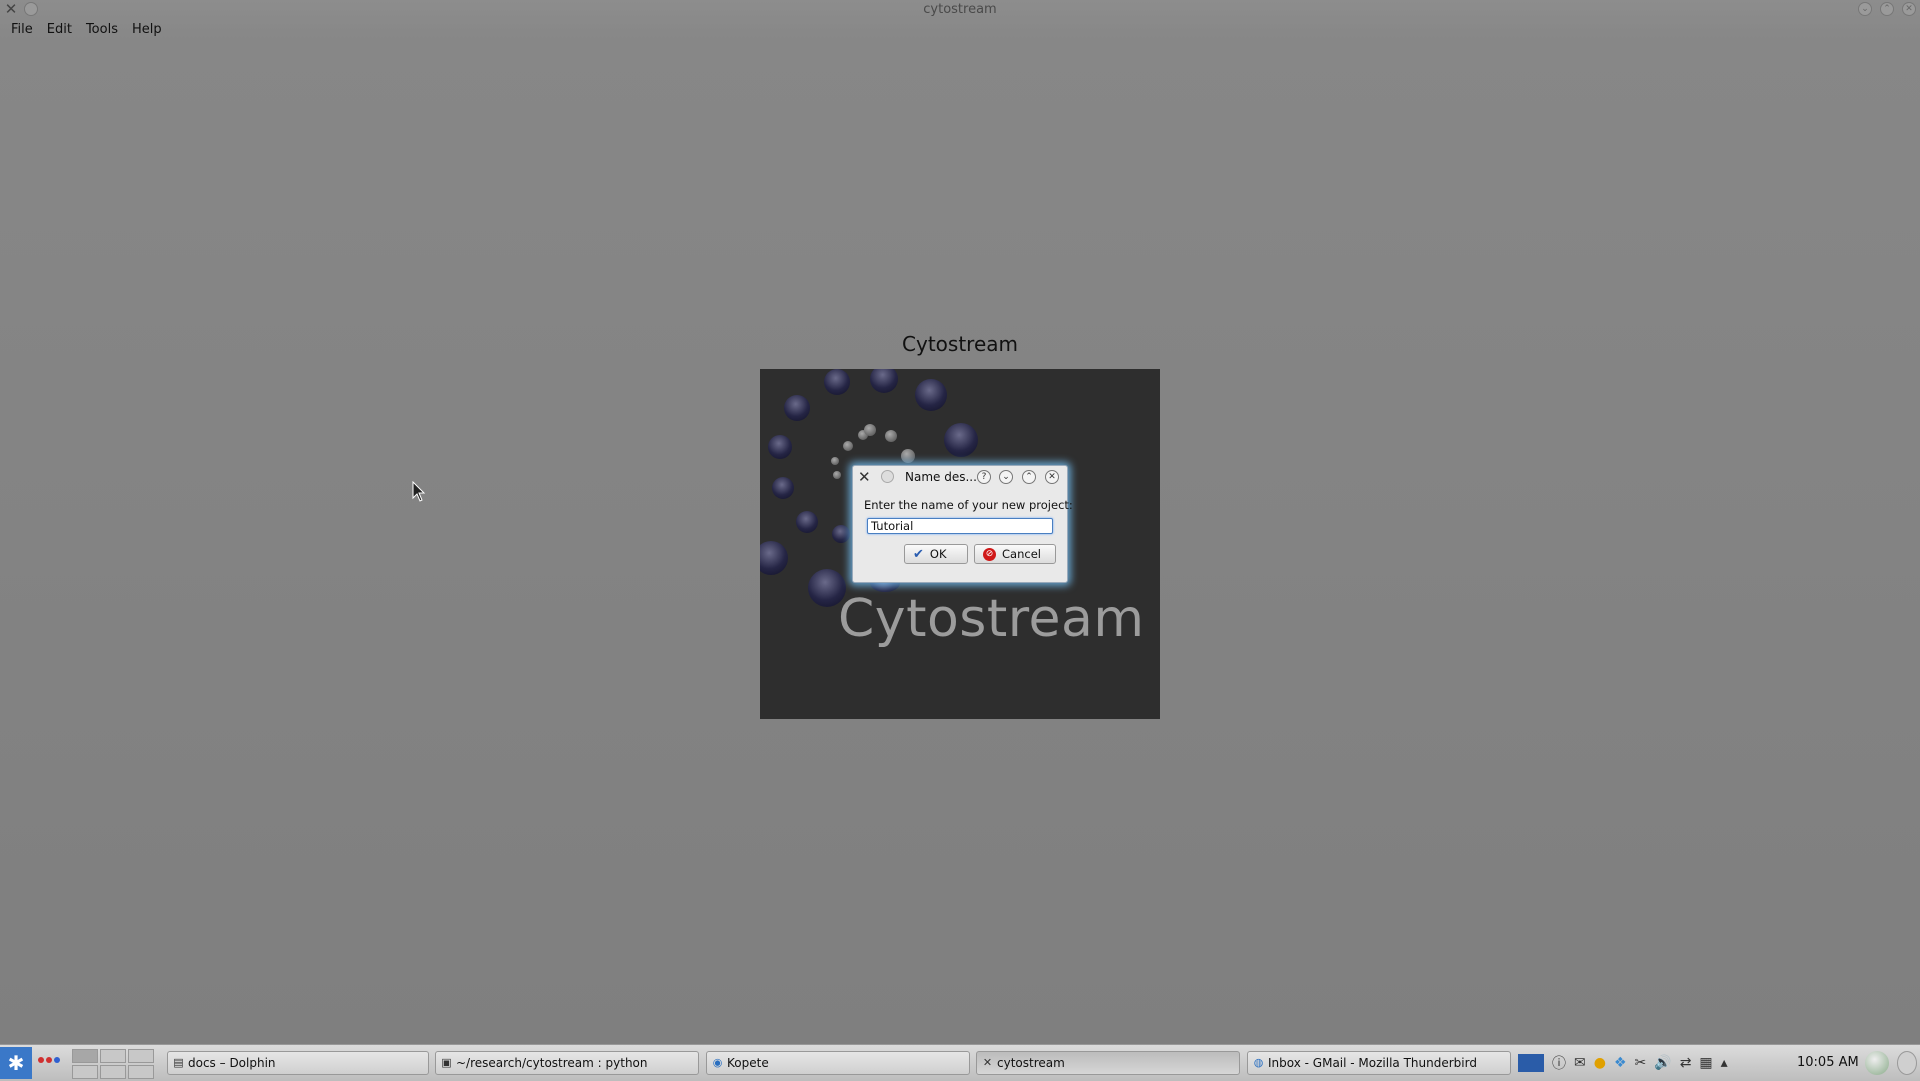 The image size is (1920, 1081). I want to click on task-cytostream: ✕ cytostream, so click(1108, 1063).